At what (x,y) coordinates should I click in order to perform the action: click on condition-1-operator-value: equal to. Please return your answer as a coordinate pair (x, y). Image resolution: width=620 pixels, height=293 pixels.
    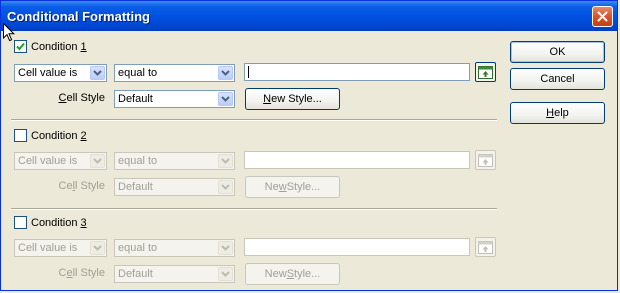
    Looking at the image, I should click on (138, 73).